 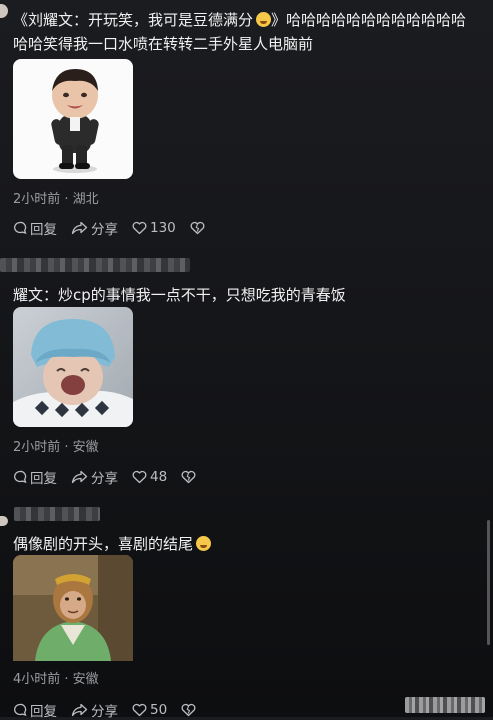 I want to click on comment-text: 偶像剧的开头，喜剧的结尾, so click(x=246, y=544).